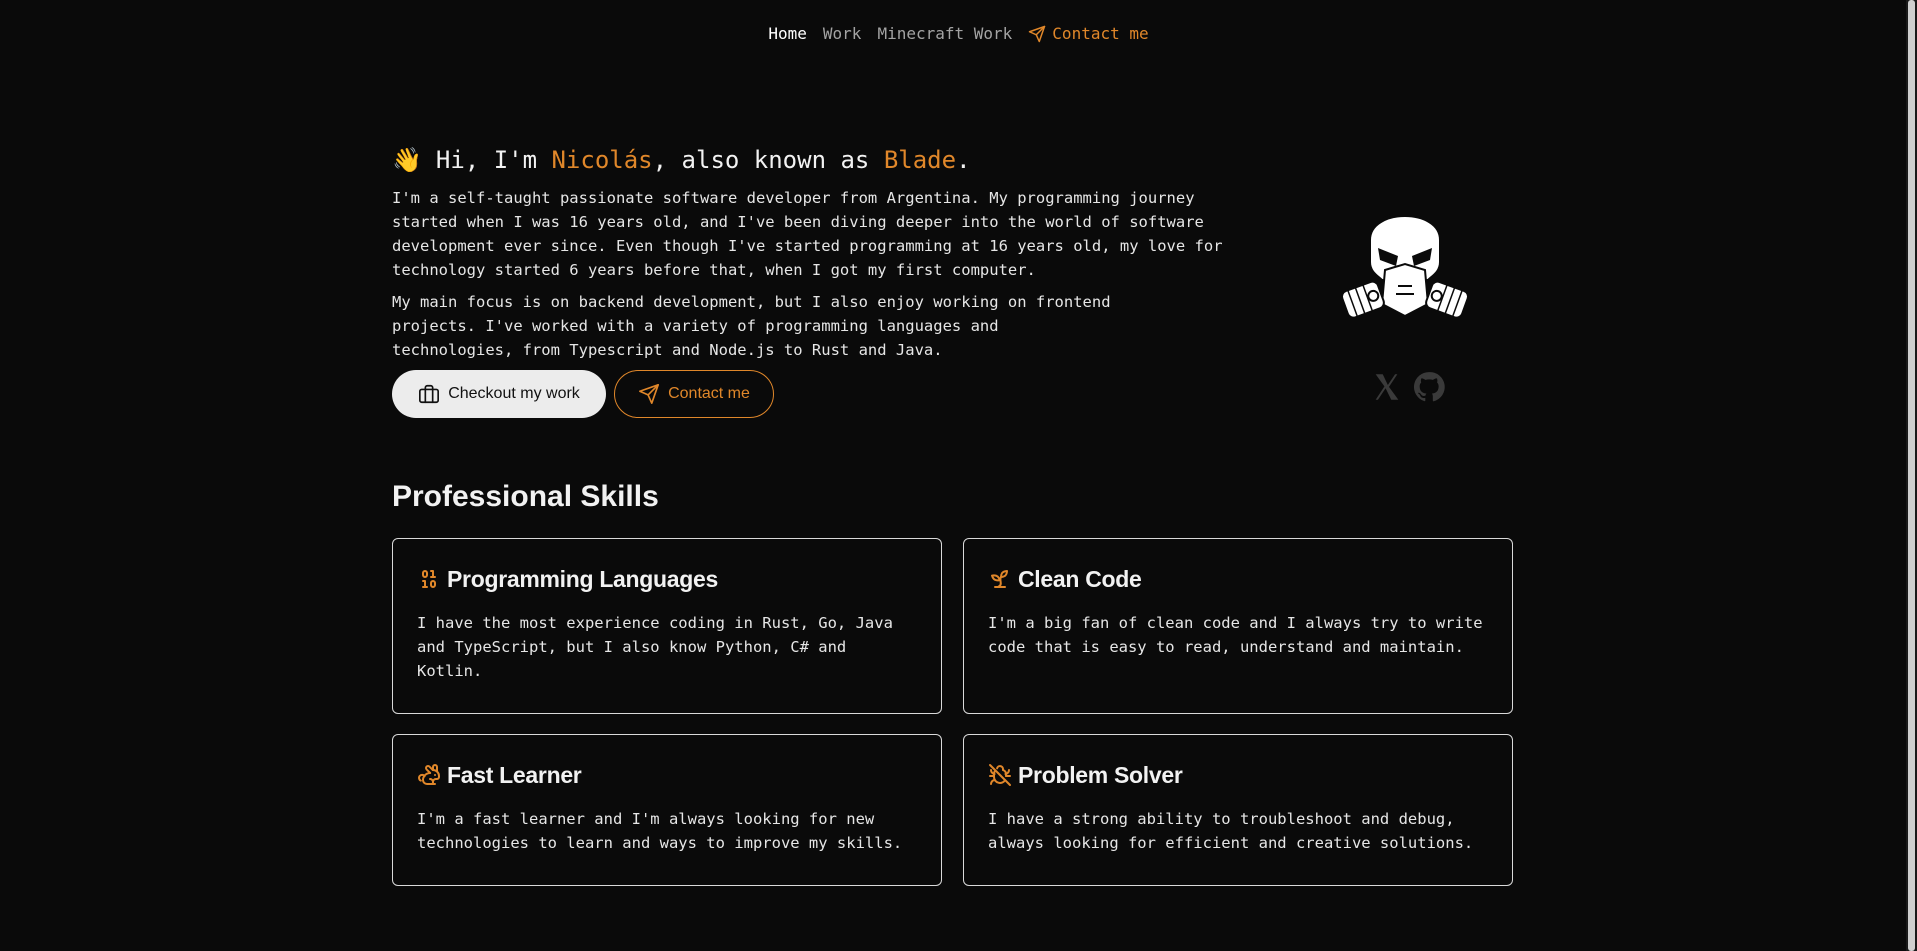 This screenshot has width=1917, height=951. I want to click on nav-home: Home, so click(787, 33).